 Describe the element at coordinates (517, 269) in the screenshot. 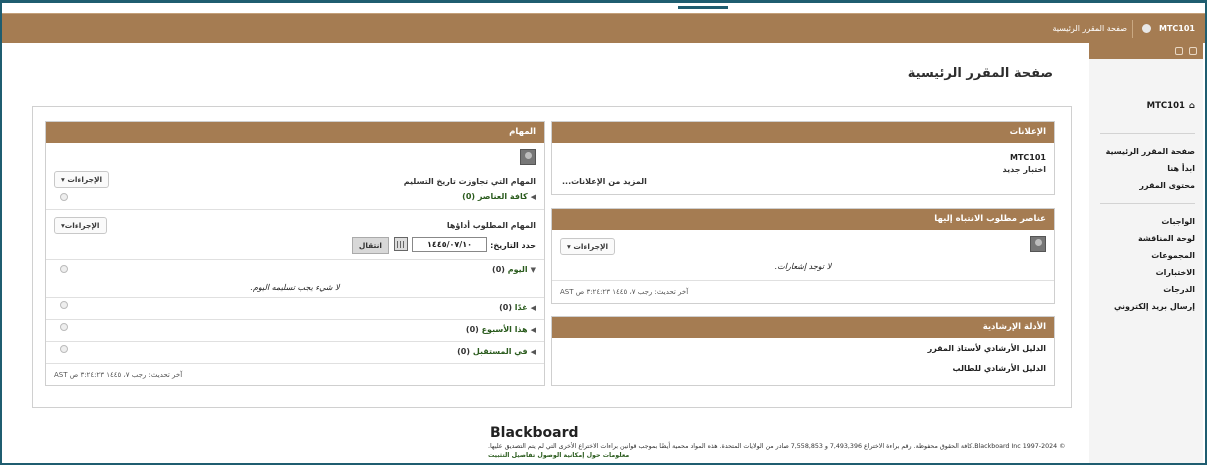

I see `today-label: اليوم` at that location.